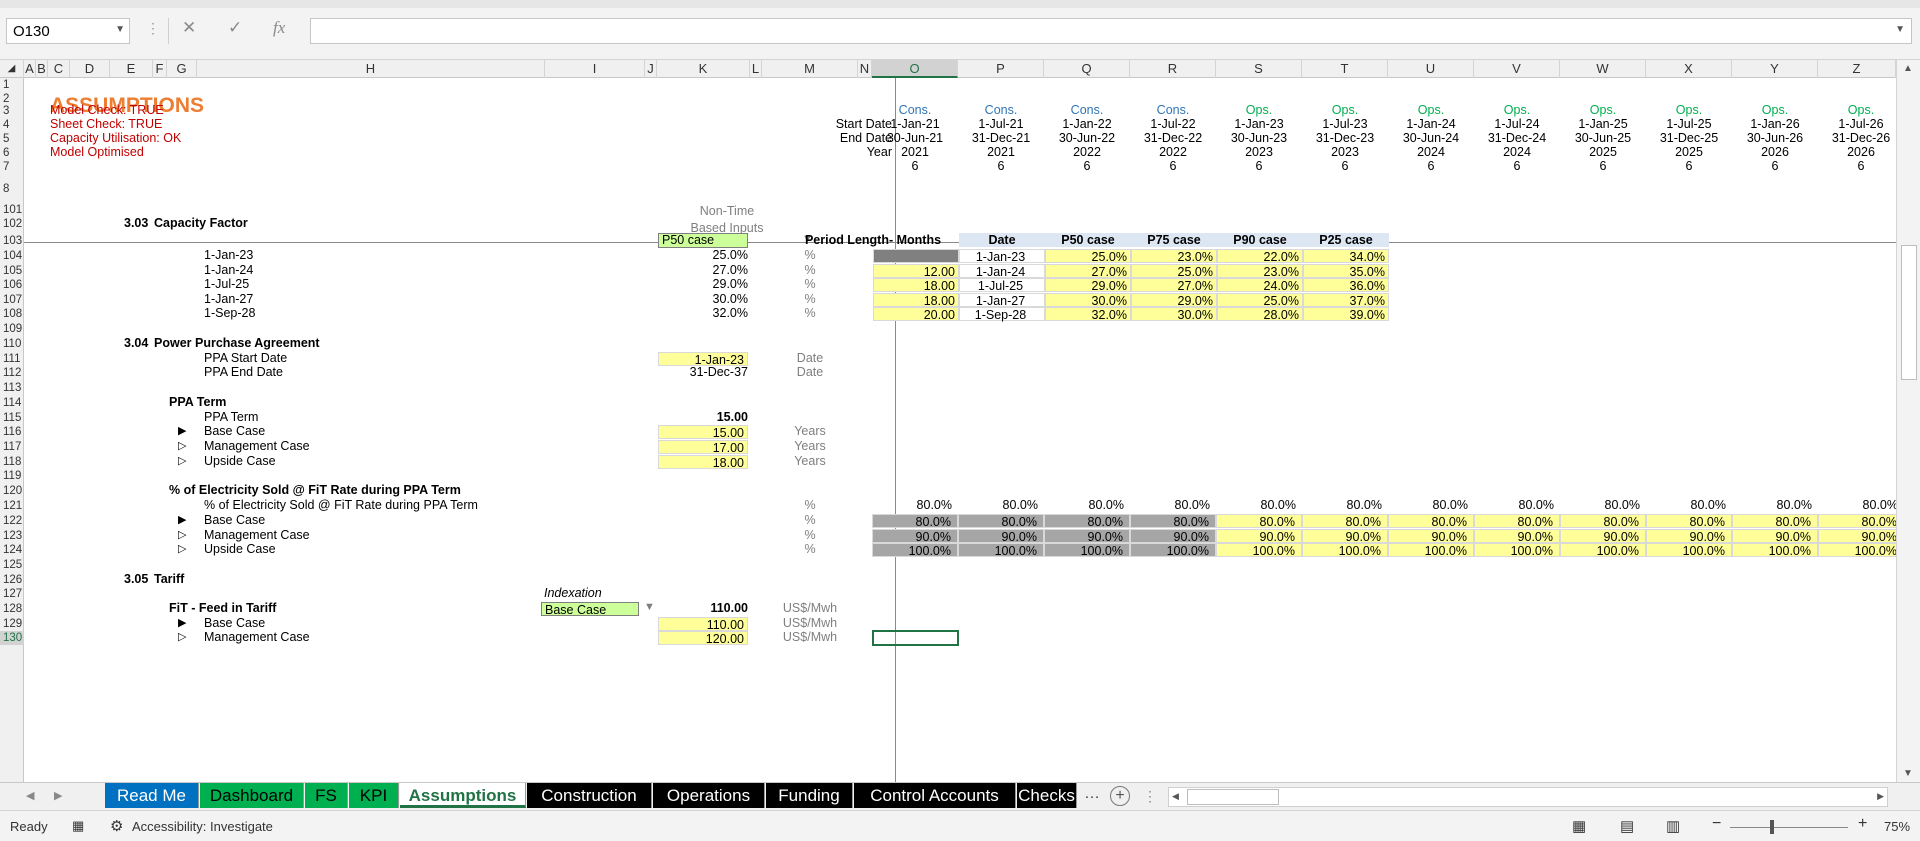 The width and height of the screenshot is (1920, 841). Describe the element at coordinates (1175, 796) in the screenshot. I see `scroll-left-icon: ◀` at that location.